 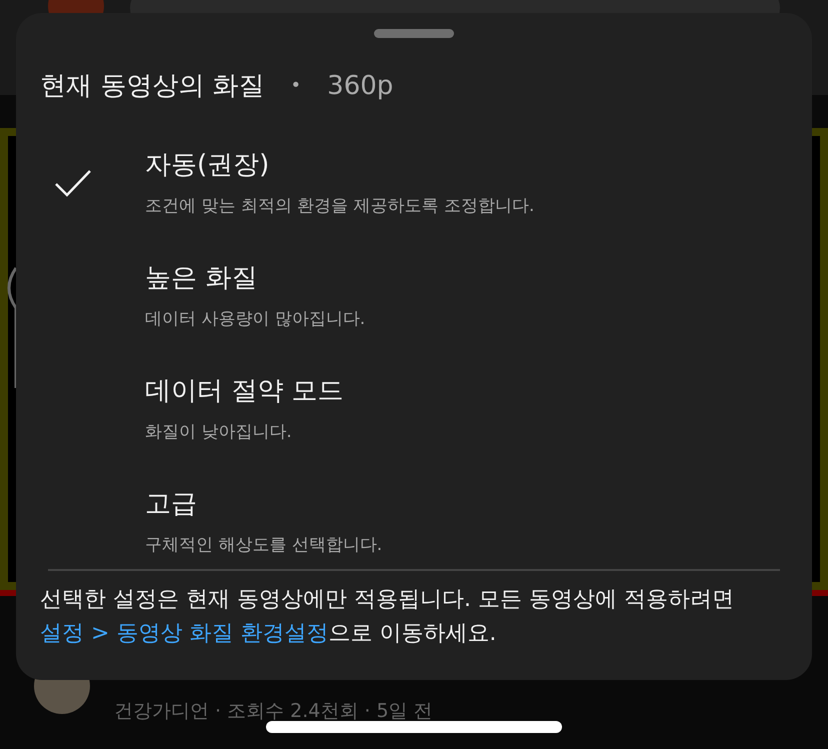 What do you see at coordinates (207, 165) in the screenshot?
I see `option-title: 자동(권장)` at bounding box center [207, 165].